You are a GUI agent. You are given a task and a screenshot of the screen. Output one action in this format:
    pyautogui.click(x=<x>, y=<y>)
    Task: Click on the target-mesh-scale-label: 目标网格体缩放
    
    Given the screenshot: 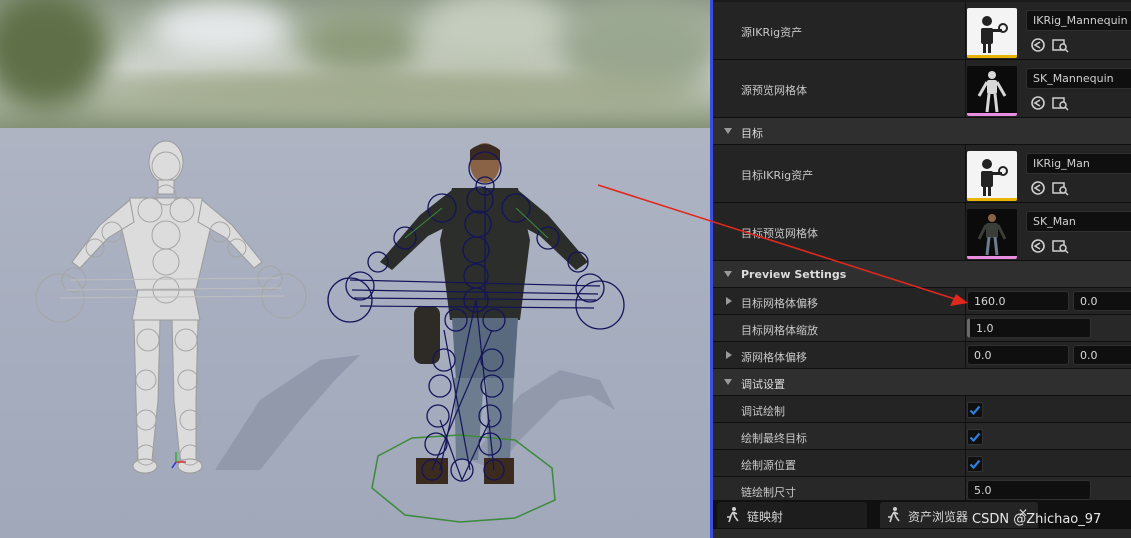 What is the action you would take?
    pyautogui.click(x=779, y=330)
    